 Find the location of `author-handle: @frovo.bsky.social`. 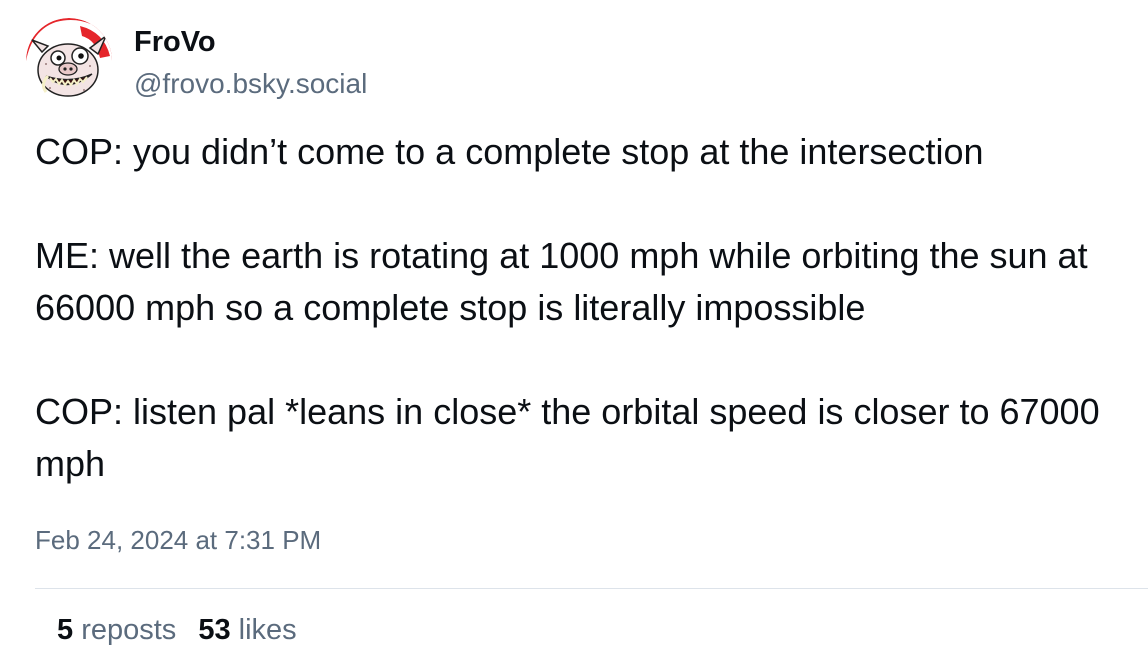

author-handle: @frovo.bsky.social is located at coordinates (250, 84).